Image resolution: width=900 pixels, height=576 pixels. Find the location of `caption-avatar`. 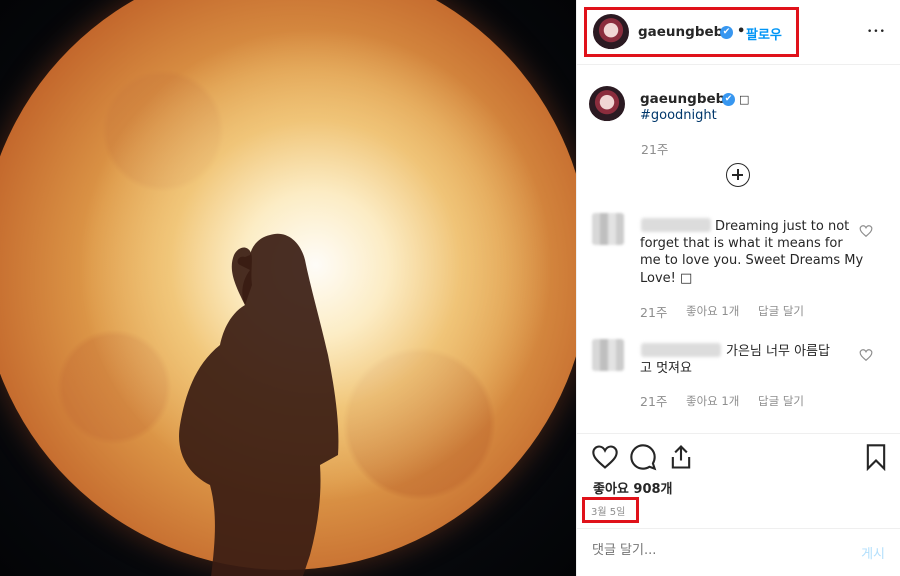

caption-avatar is located at coordinates (607, 104).